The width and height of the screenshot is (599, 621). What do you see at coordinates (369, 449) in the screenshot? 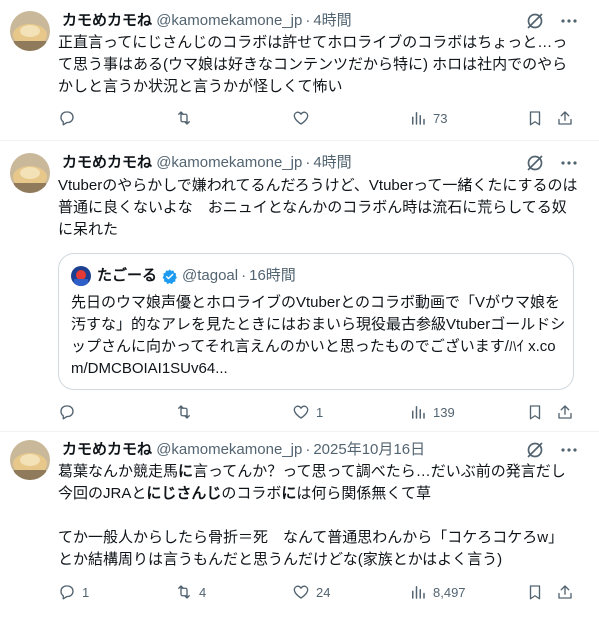
I see `timestamp: 2025年10月16日` at bounding box center [369, 449].